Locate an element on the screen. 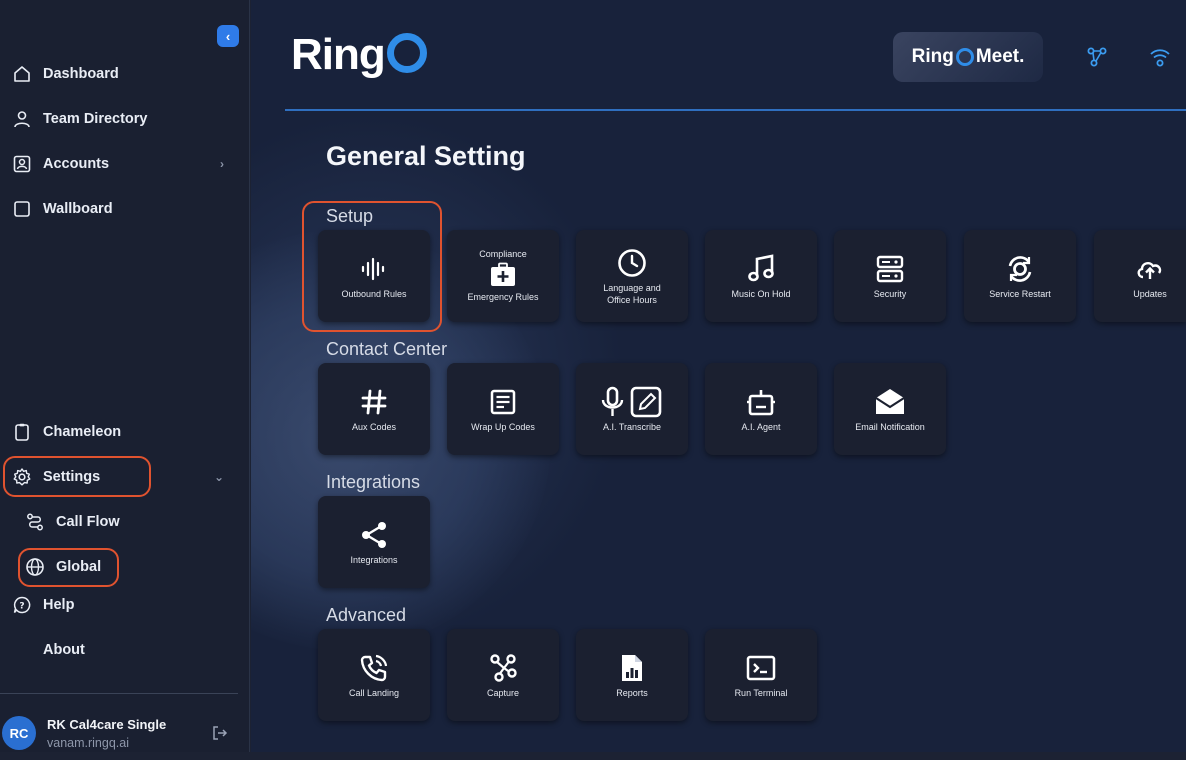  sidebar-item-label: Global is located at coordinates (79, 567).